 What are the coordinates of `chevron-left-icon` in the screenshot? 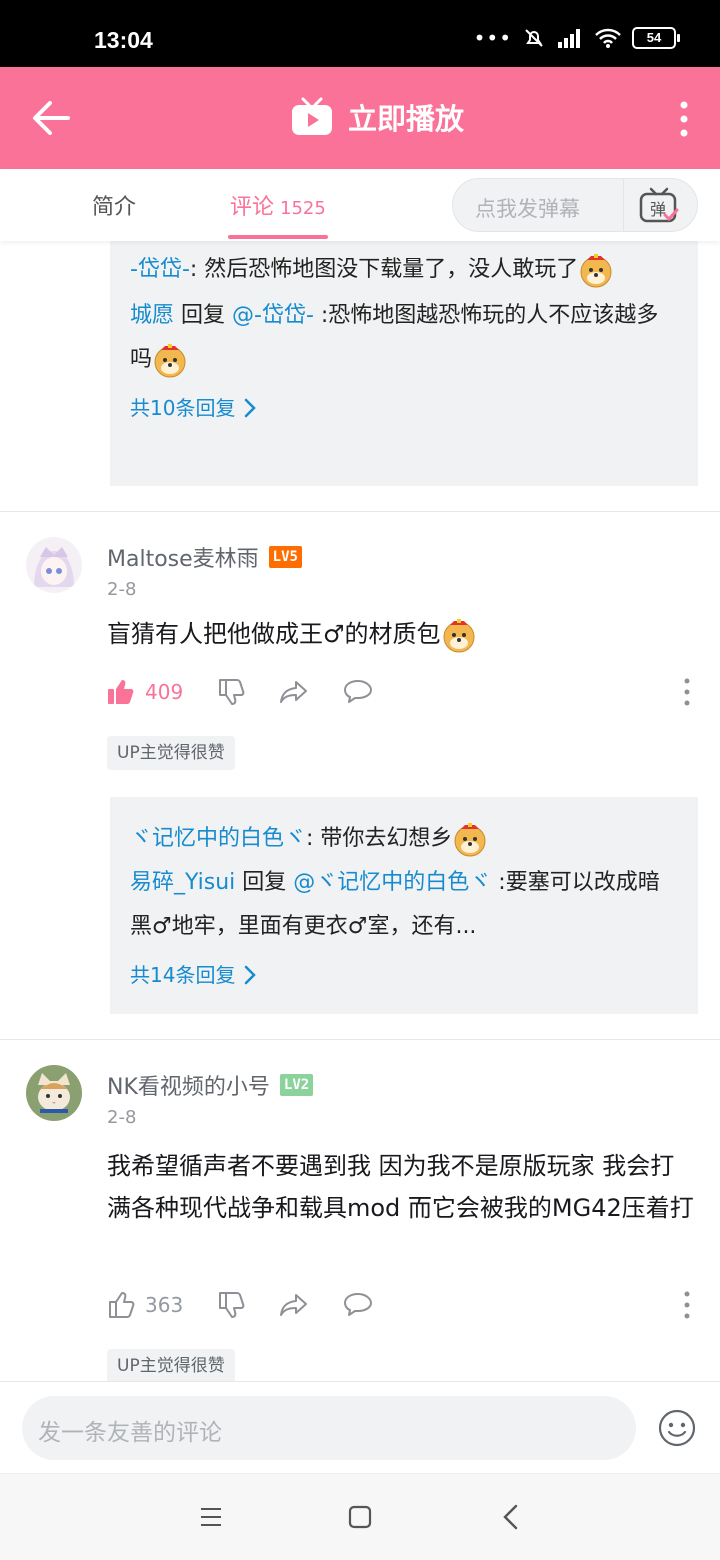 It's located at (510, 1517).